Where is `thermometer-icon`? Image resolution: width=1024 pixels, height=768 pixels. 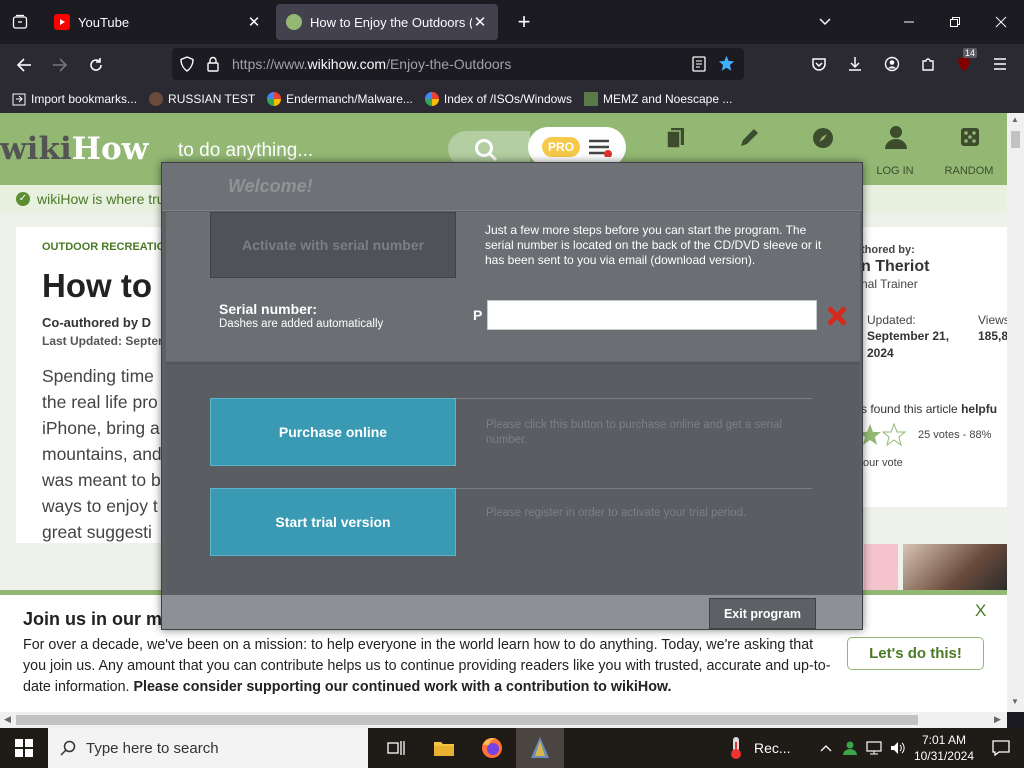
thermometer-icon is located at coordinates (736, 748).